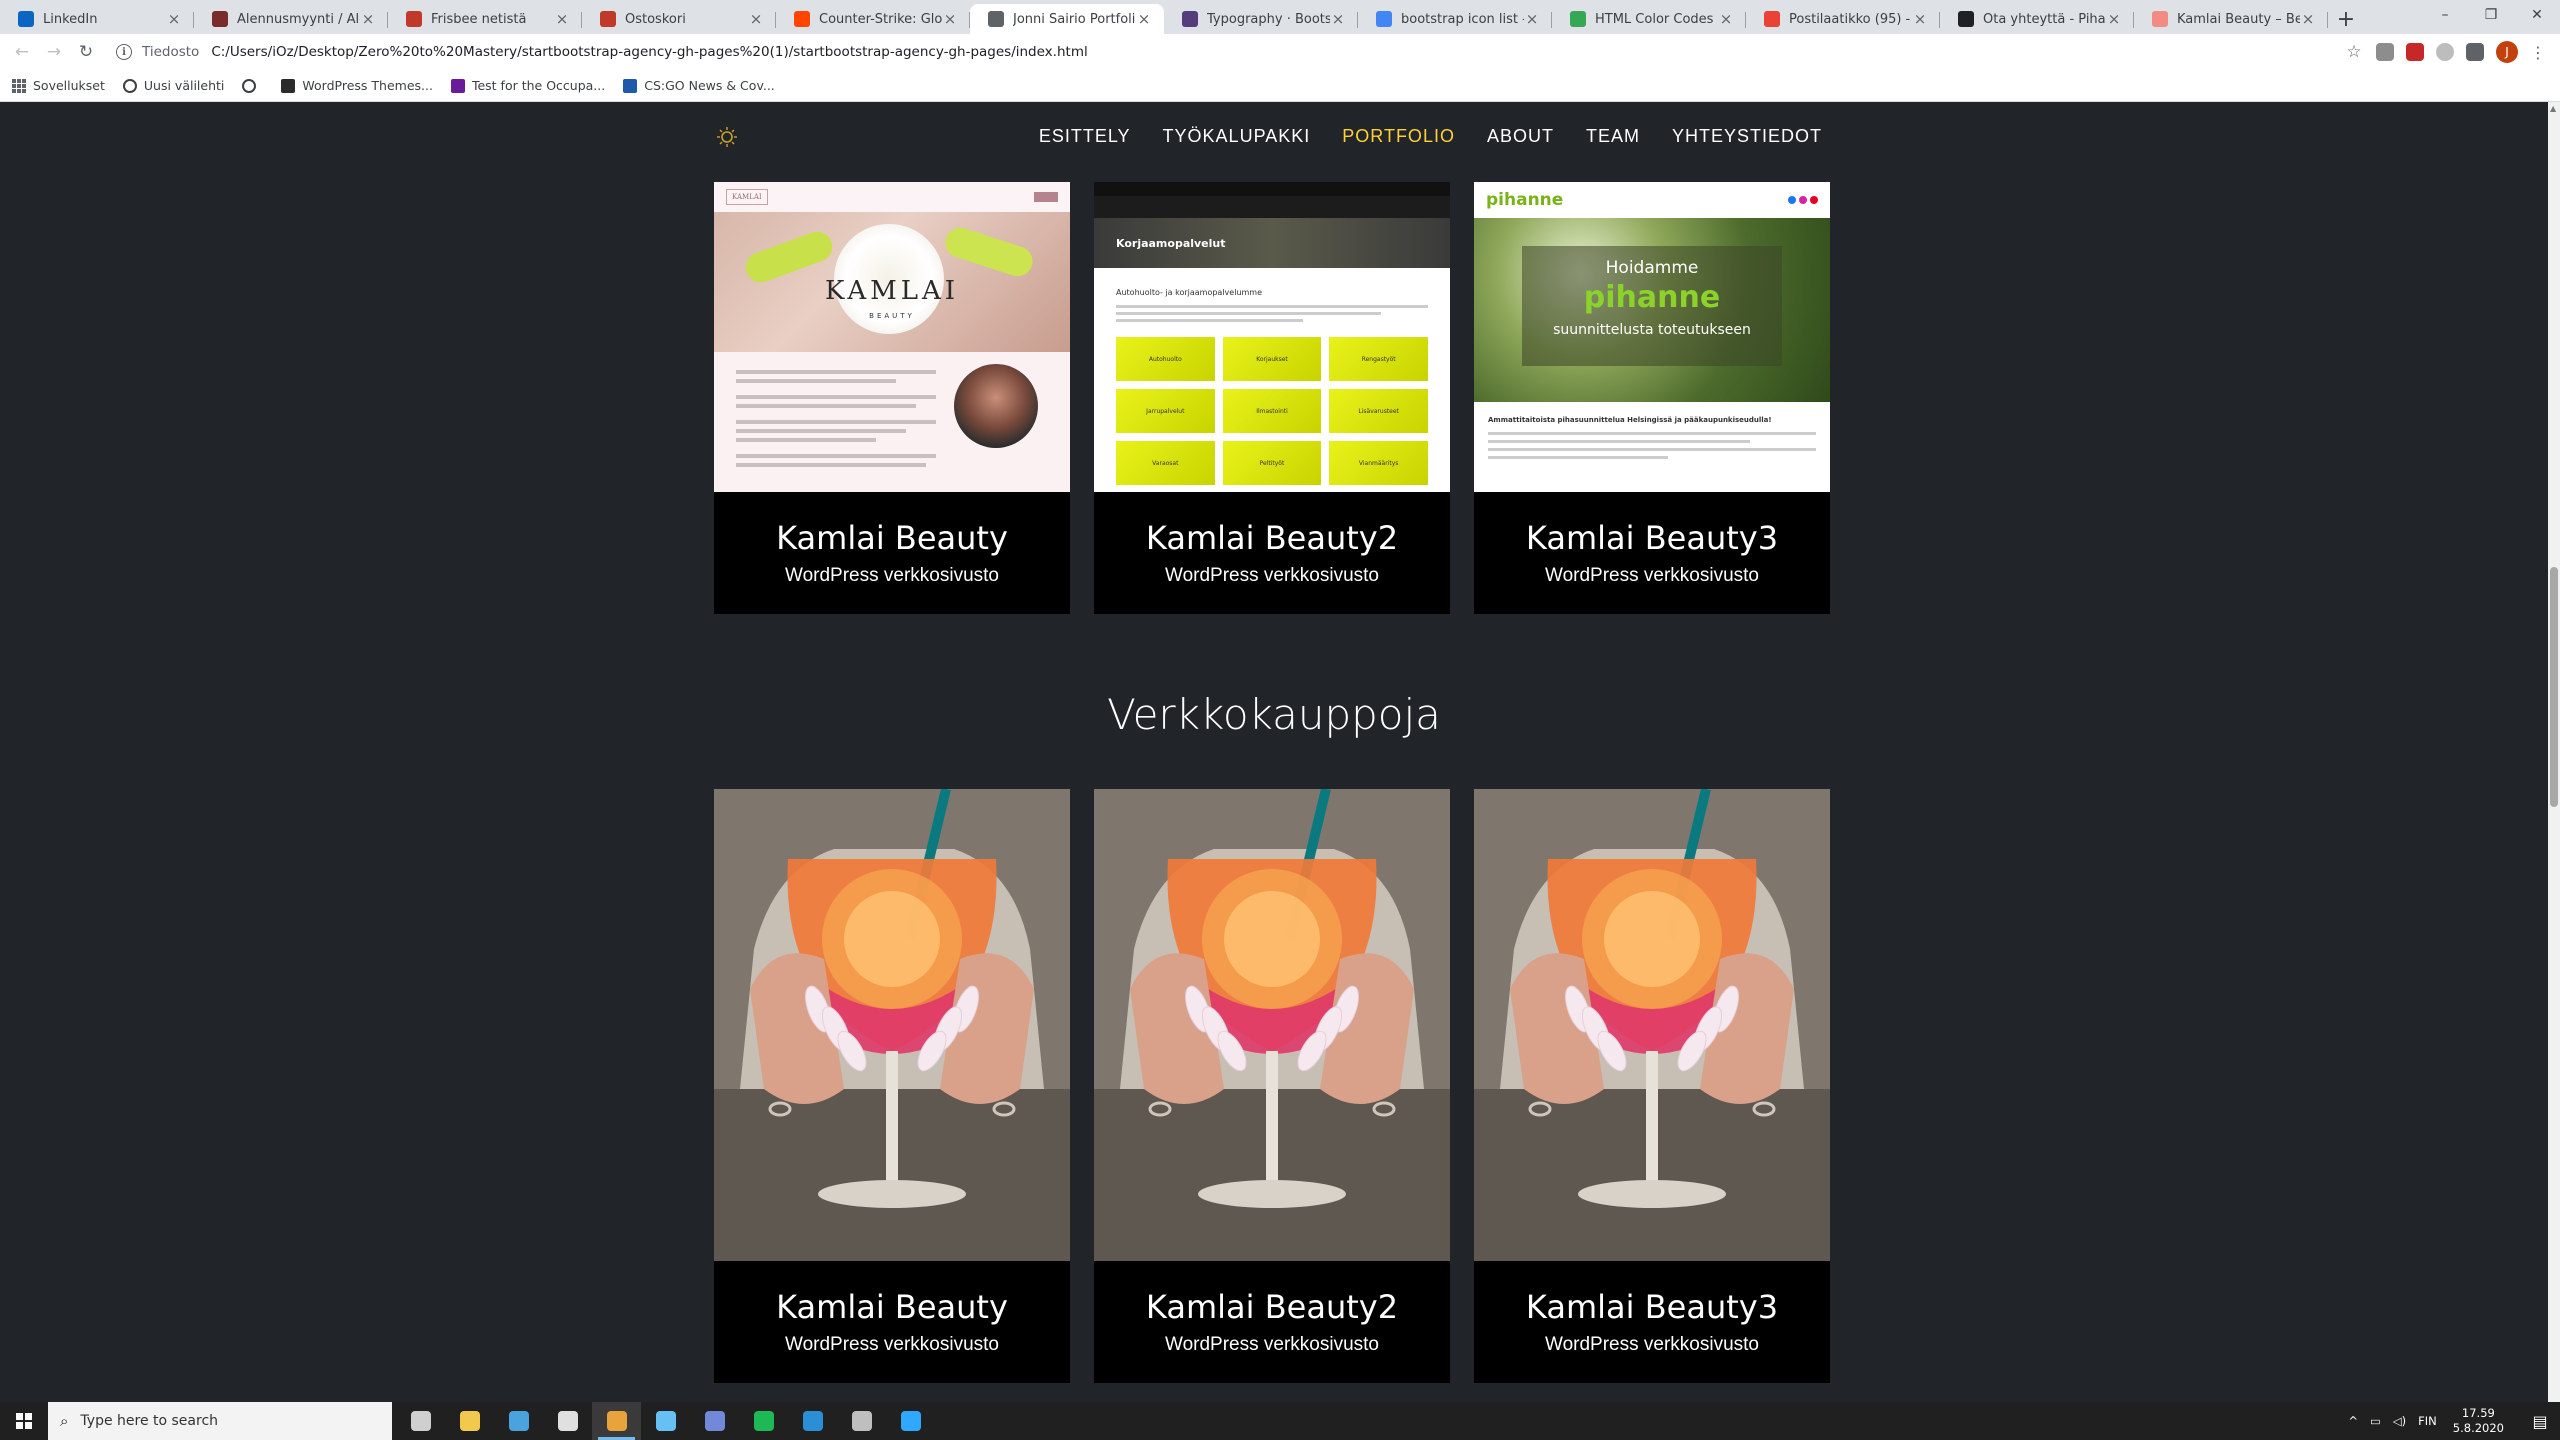 The height and width of the screenshot is (1440, 2560). Describe the element at coordinates (1520, 136) in the screenshot. I see `nav-link-about: ABOUT` at that location.